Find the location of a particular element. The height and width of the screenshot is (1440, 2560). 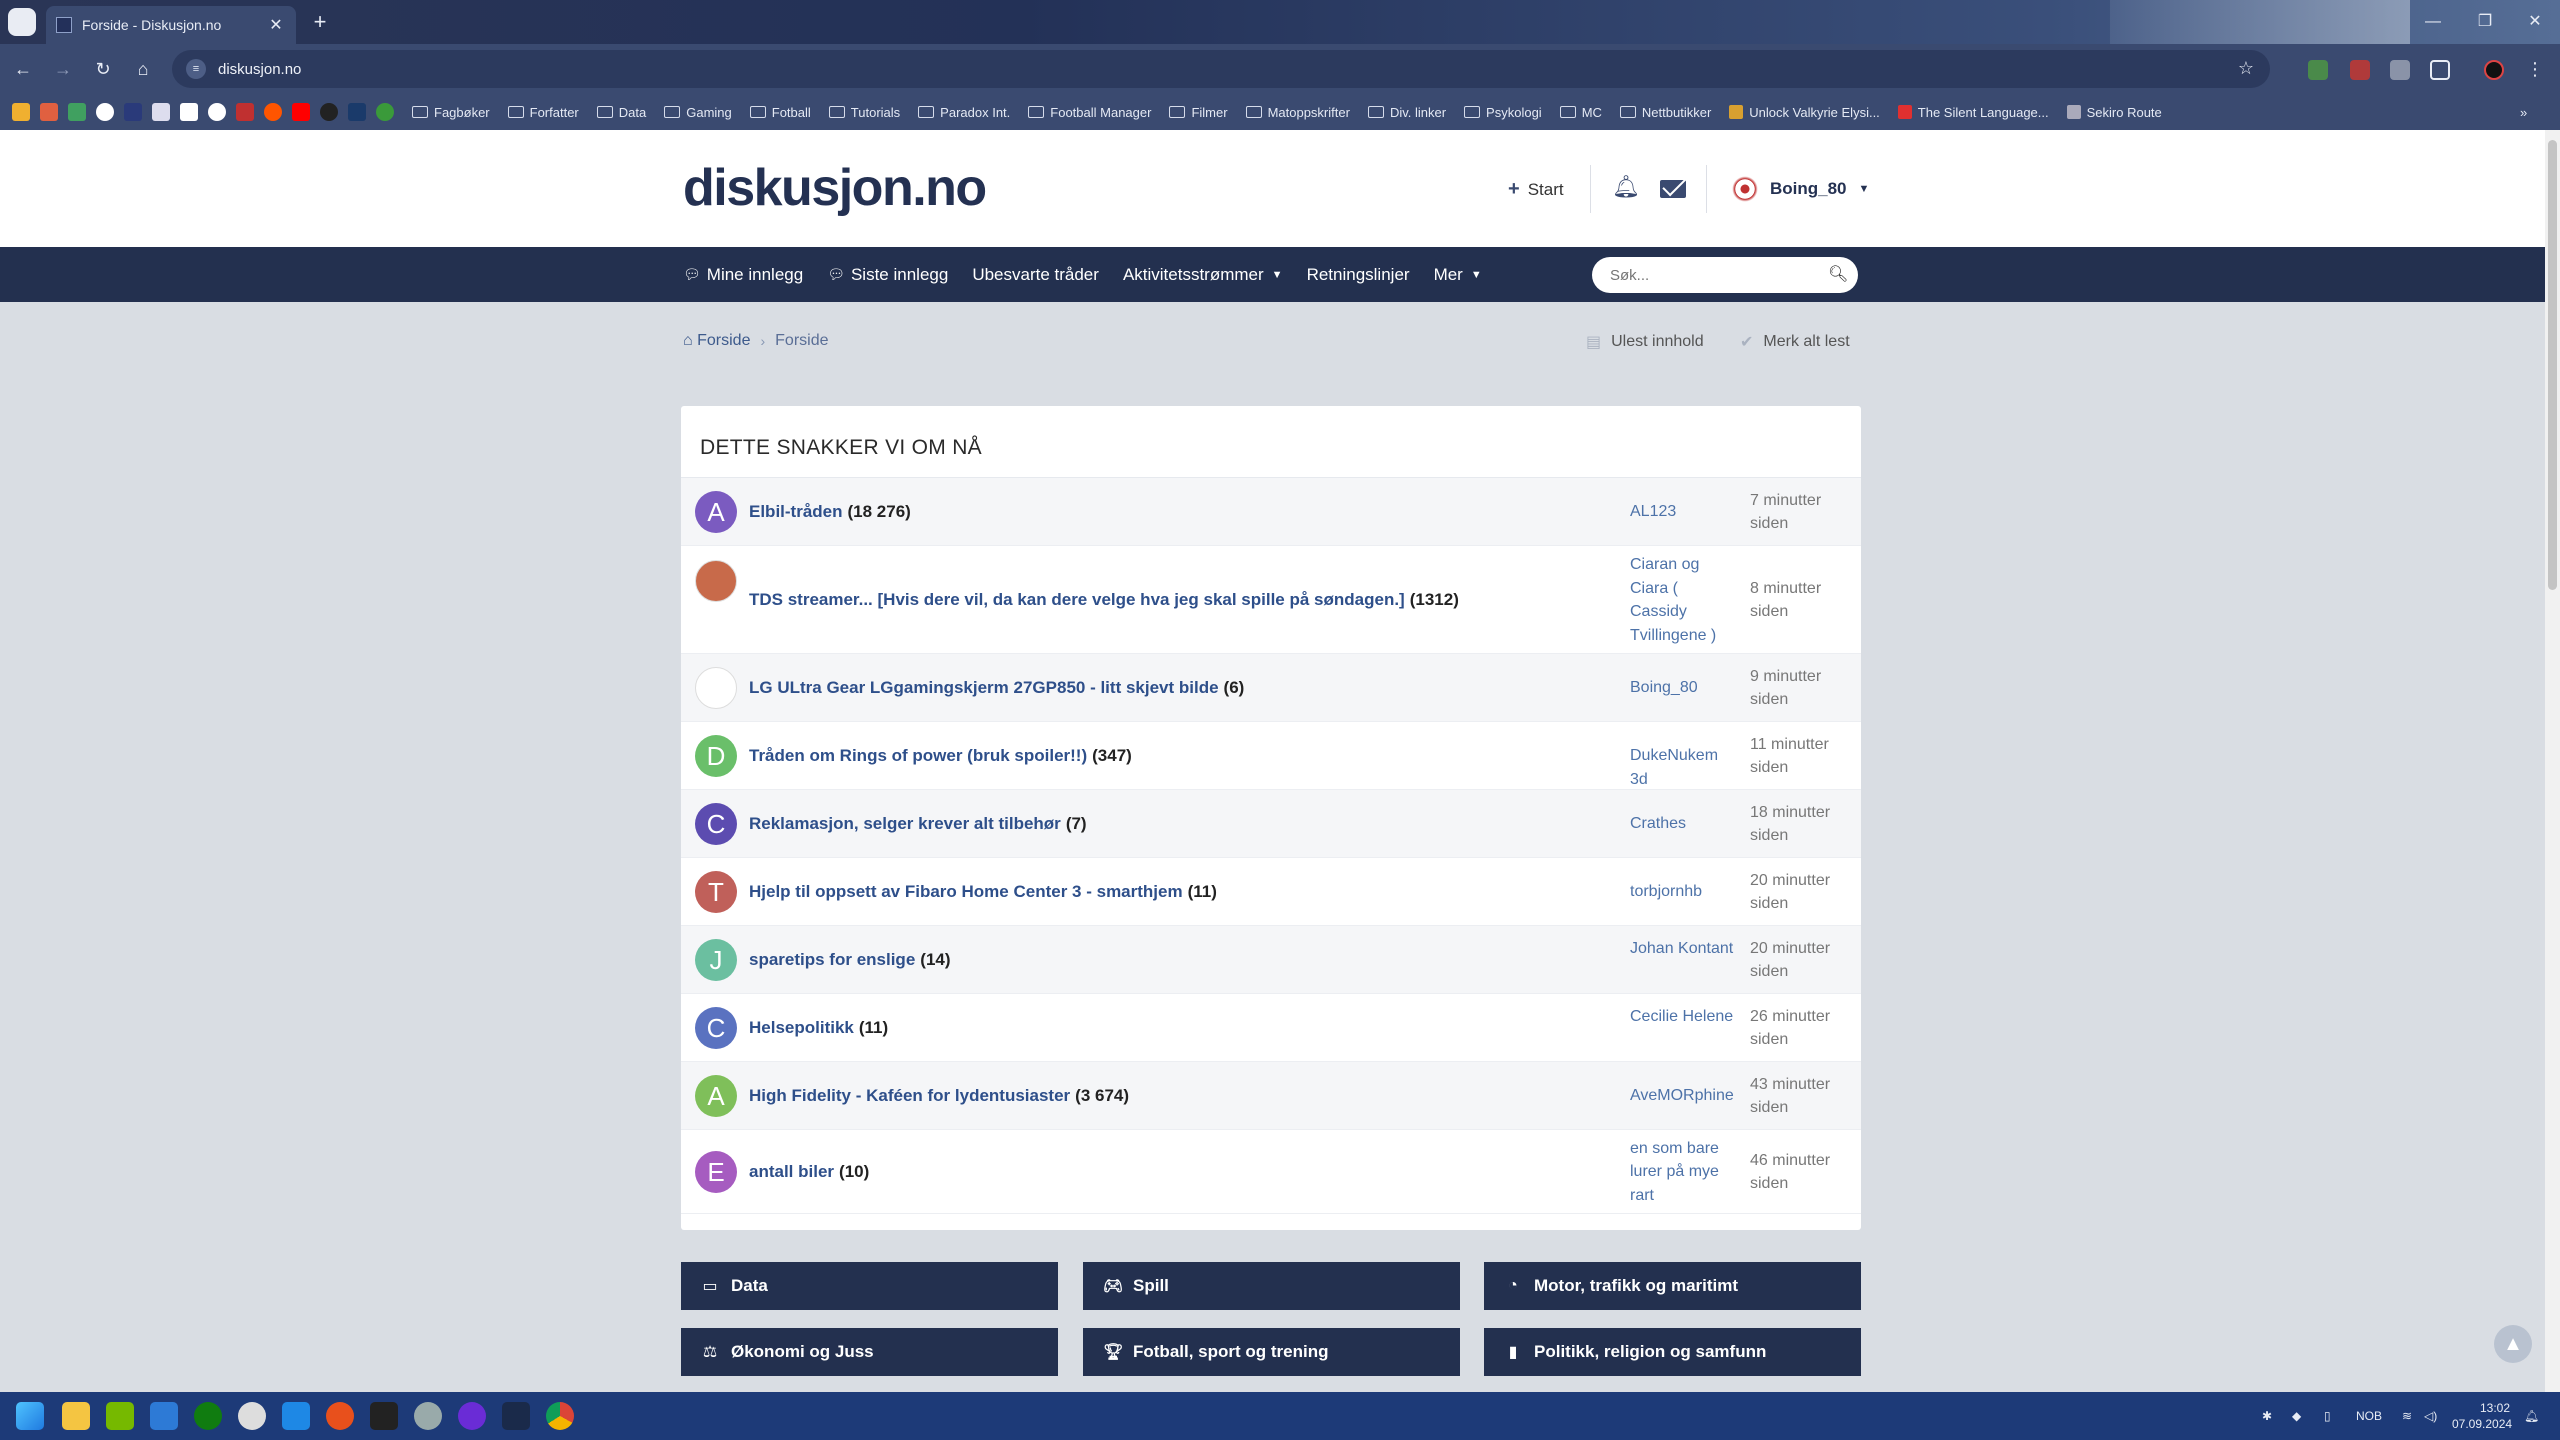

author-avatar: D is located at coordinates (716, 756).